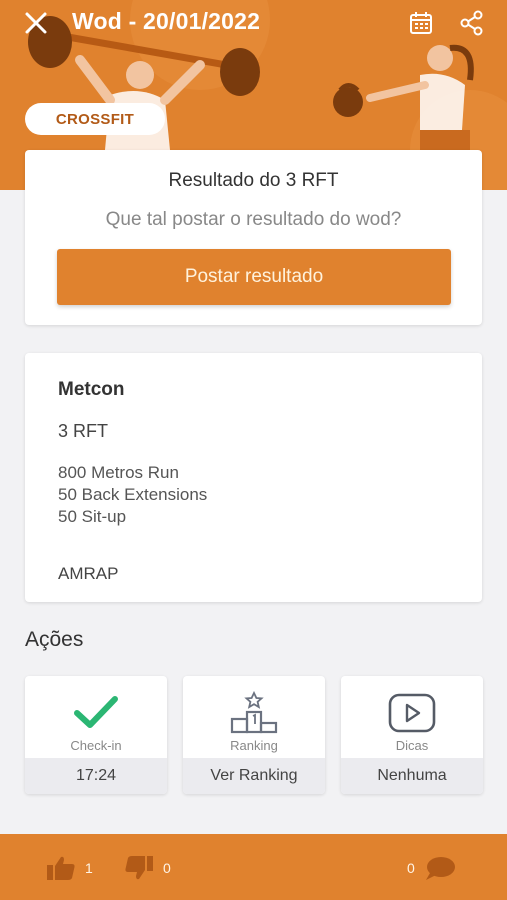  What do you see at coordinates (96, 745) in the screenshot?
I see `checkin-label: Check-in` at bounding box center [96, 745].